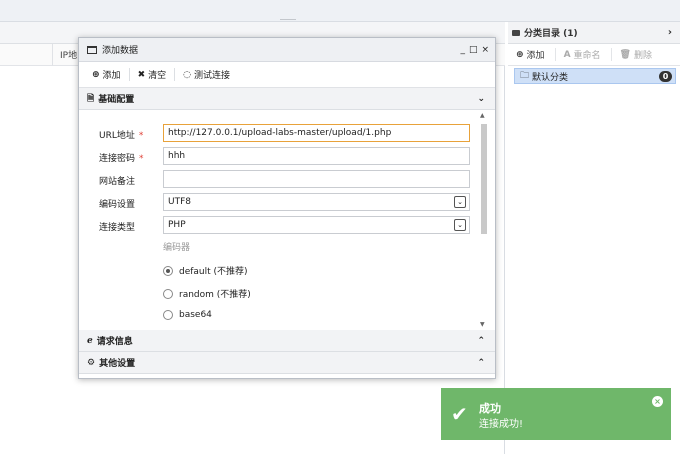 The width and height of the screenshot is (680, 454). What do you see at coordinates (670, 32) in the screenshot?
I see `chevron-right-icon: ›` at bounding box center [670, 32].